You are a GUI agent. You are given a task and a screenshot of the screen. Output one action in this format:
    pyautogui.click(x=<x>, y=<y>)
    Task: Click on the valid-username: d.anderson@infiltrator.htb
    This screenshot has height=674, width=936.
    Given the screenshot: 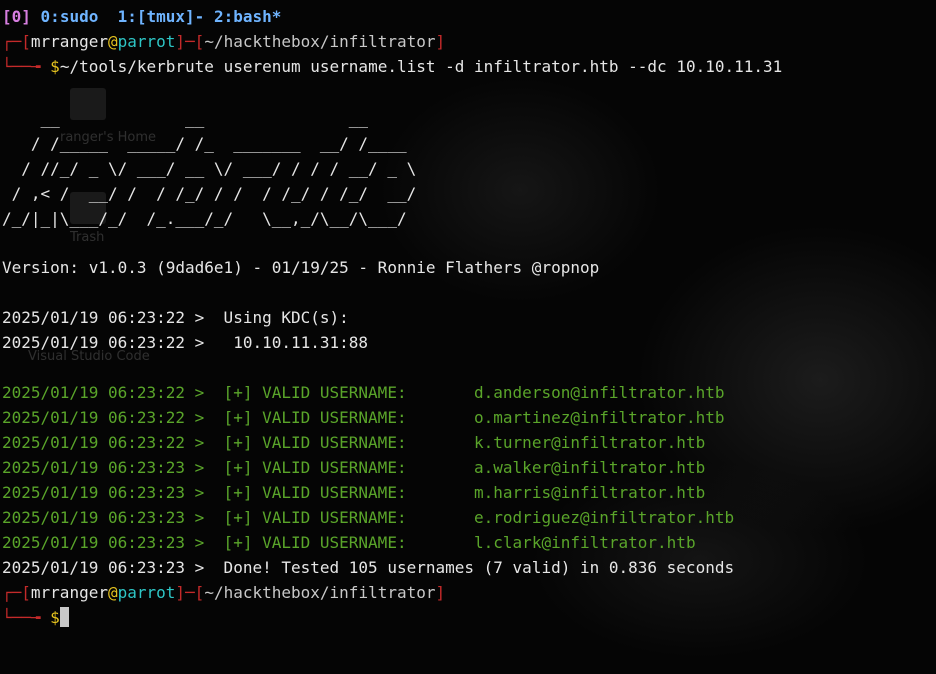 What is the action you would take?
    pyautogui.click(x=599, y=392)
    